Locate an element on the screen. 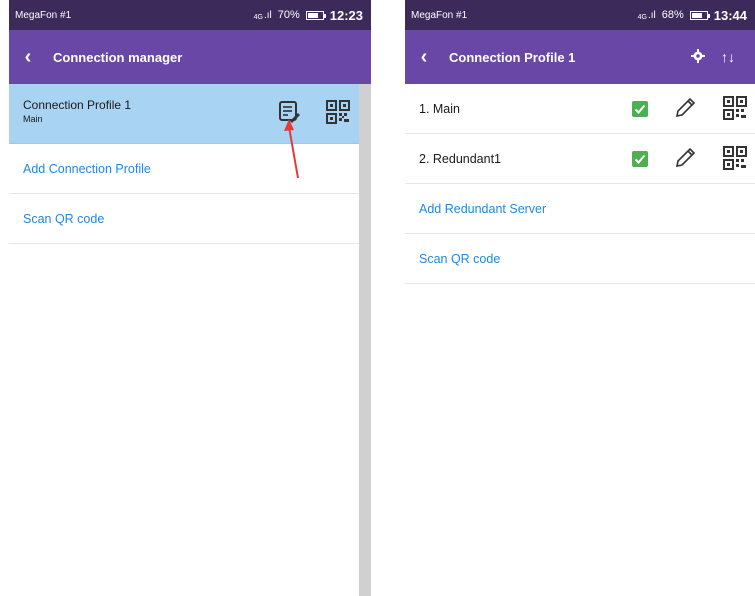  profile-name: Connection Profile 1 is located at coordinates (77, 105).